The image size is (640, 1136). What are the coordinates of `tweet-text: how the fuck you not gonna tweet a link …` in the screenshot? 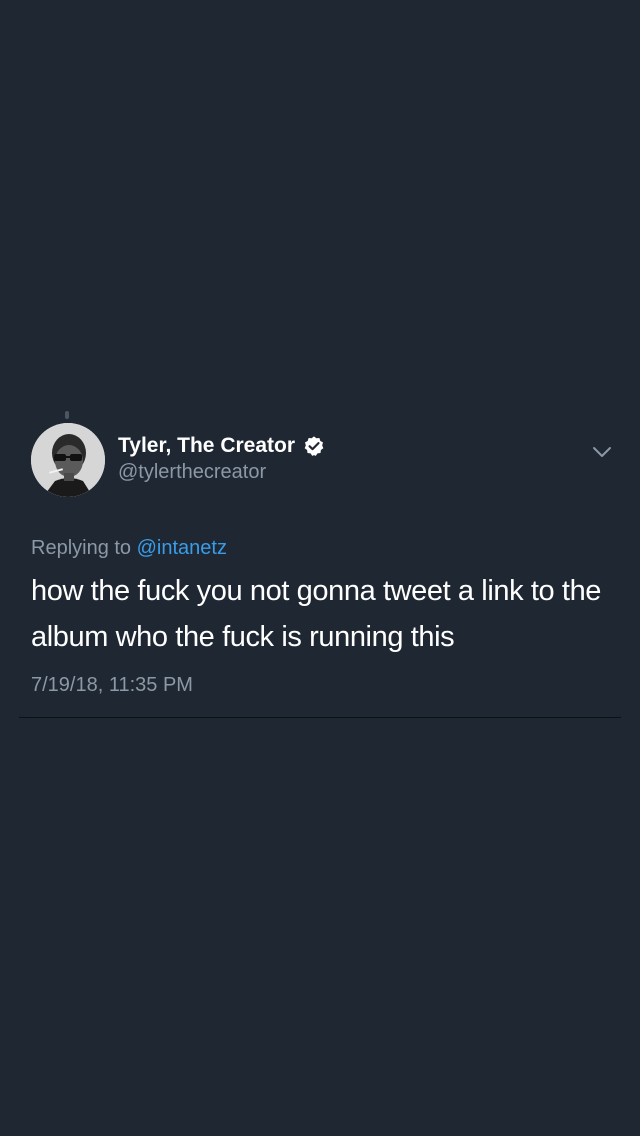 It's located at (316, 614).